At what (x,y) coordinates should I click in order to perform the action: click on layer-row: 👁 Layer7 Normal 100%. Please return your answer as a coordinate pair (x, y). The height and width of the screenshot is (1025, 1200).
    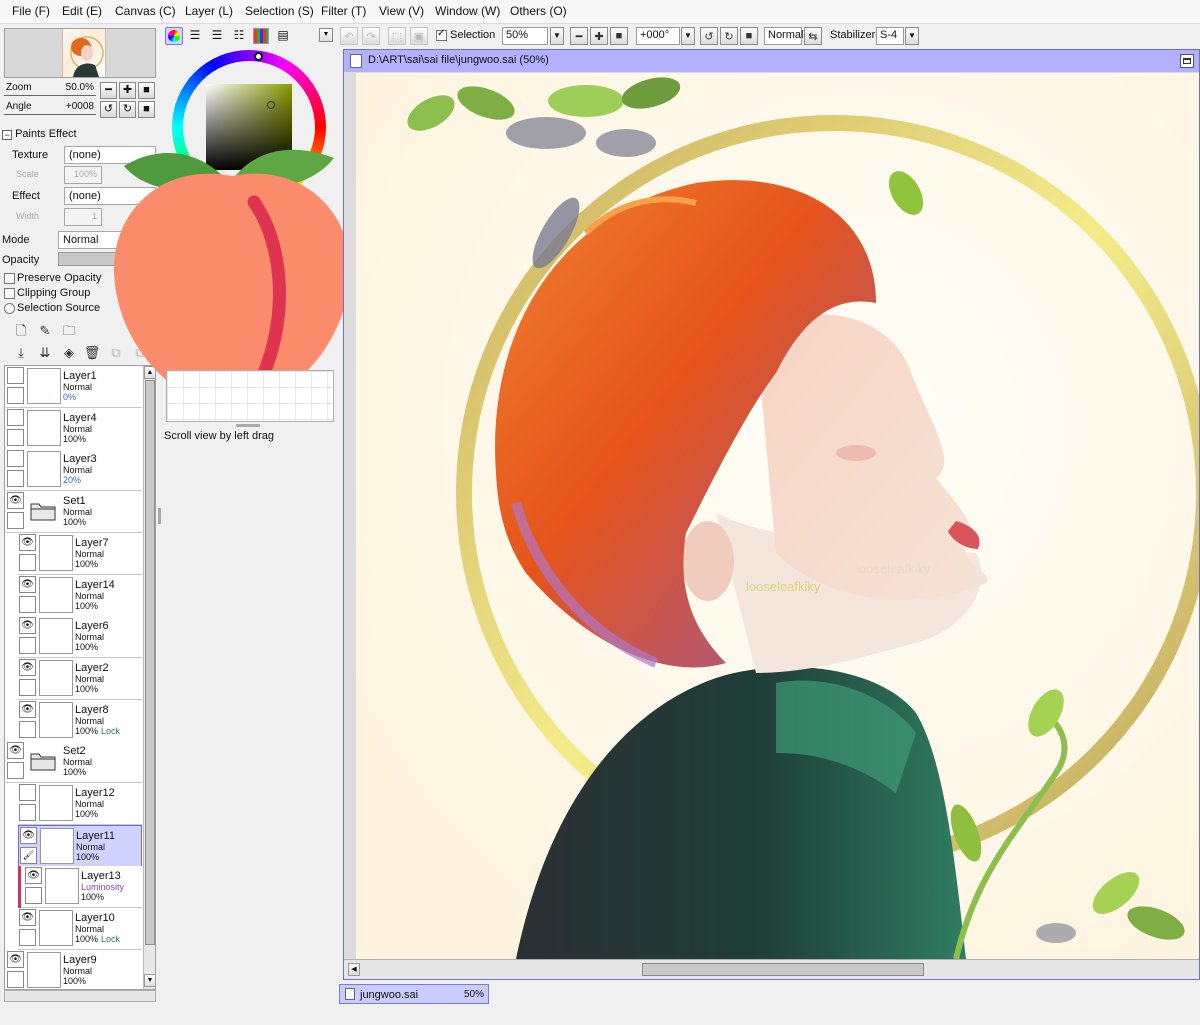
    Looking at the image, I should click on (80, 554).